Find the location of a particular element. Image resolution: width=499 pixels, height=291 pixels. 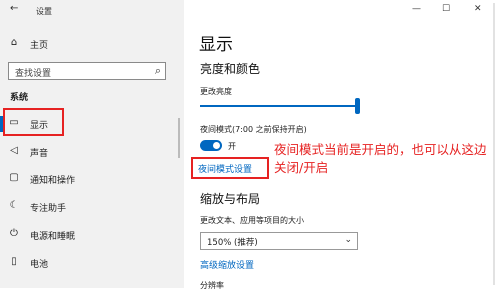

sidebar-item-sound: 声音 is located at coordinates (39, 152).